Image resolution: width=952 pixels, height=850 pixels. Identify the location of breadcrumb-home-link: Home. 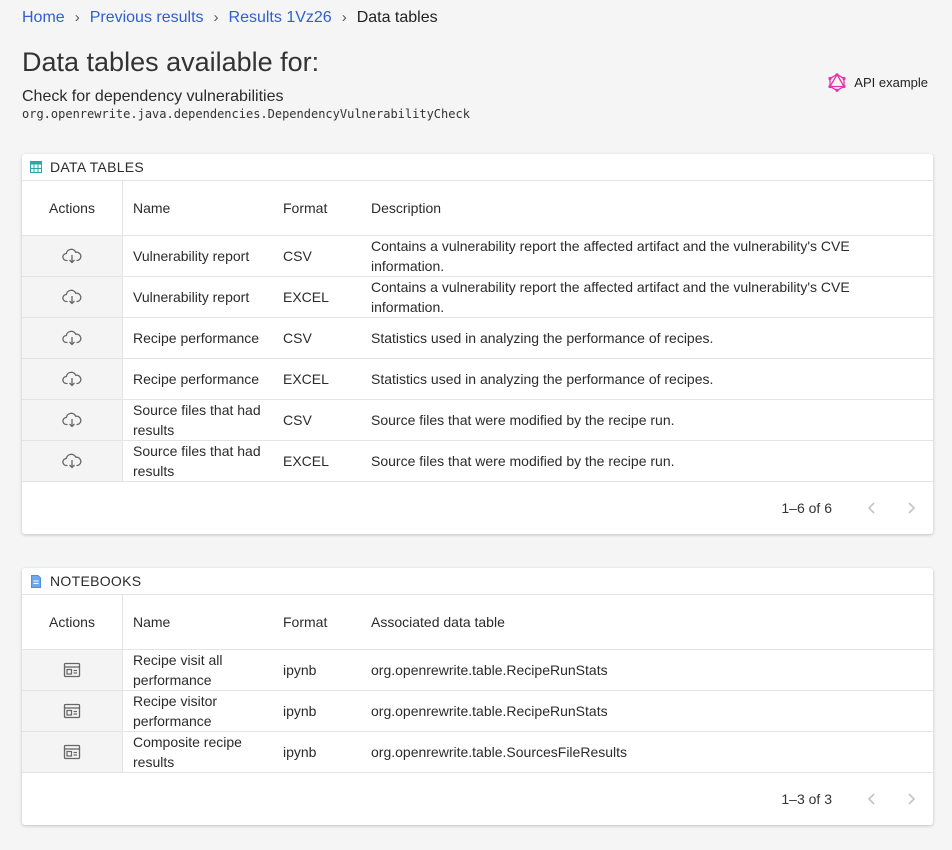
(43, 18).